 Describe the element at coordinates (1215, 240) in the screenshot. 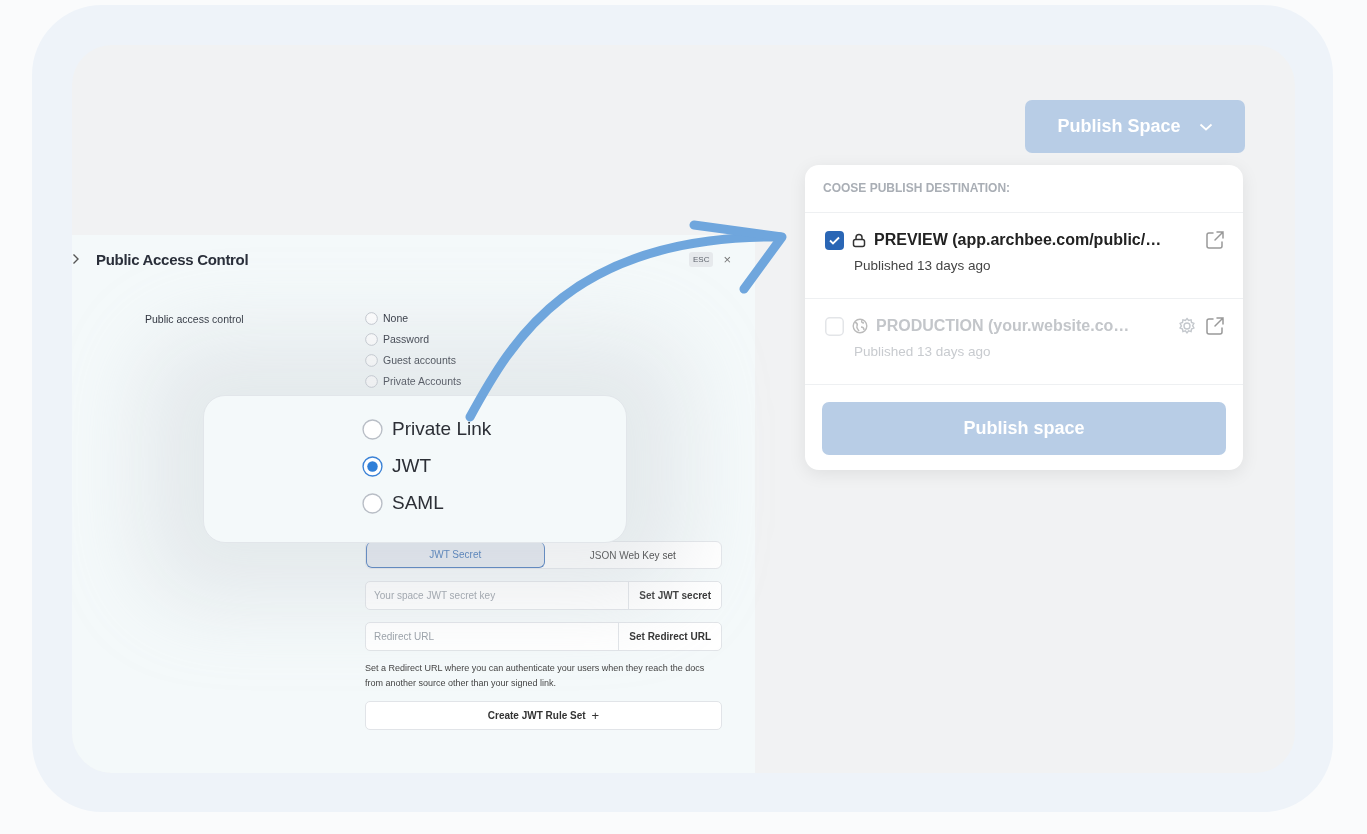

I see `external-link-icon` at that location.